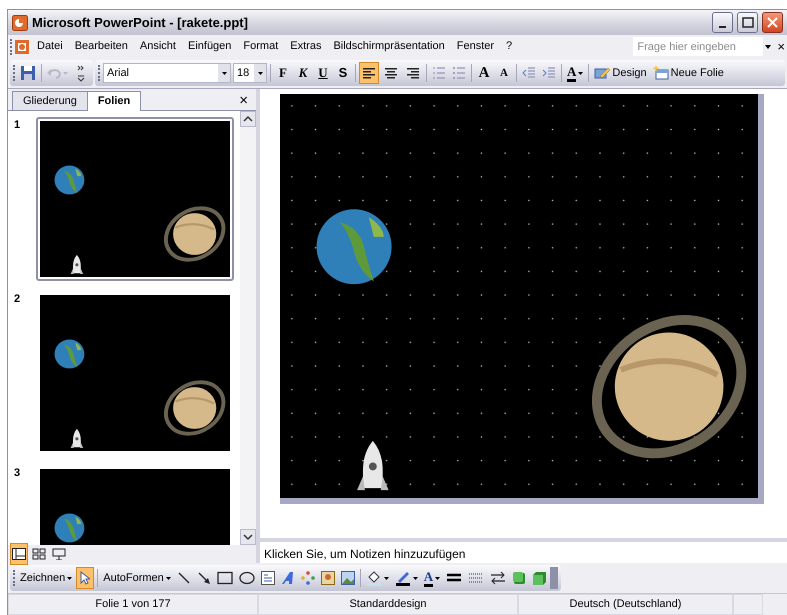  What do you see at coordinates (18, 125) in the screenshot?
I see `slide-number: 1` at bounding box center [18, 125].